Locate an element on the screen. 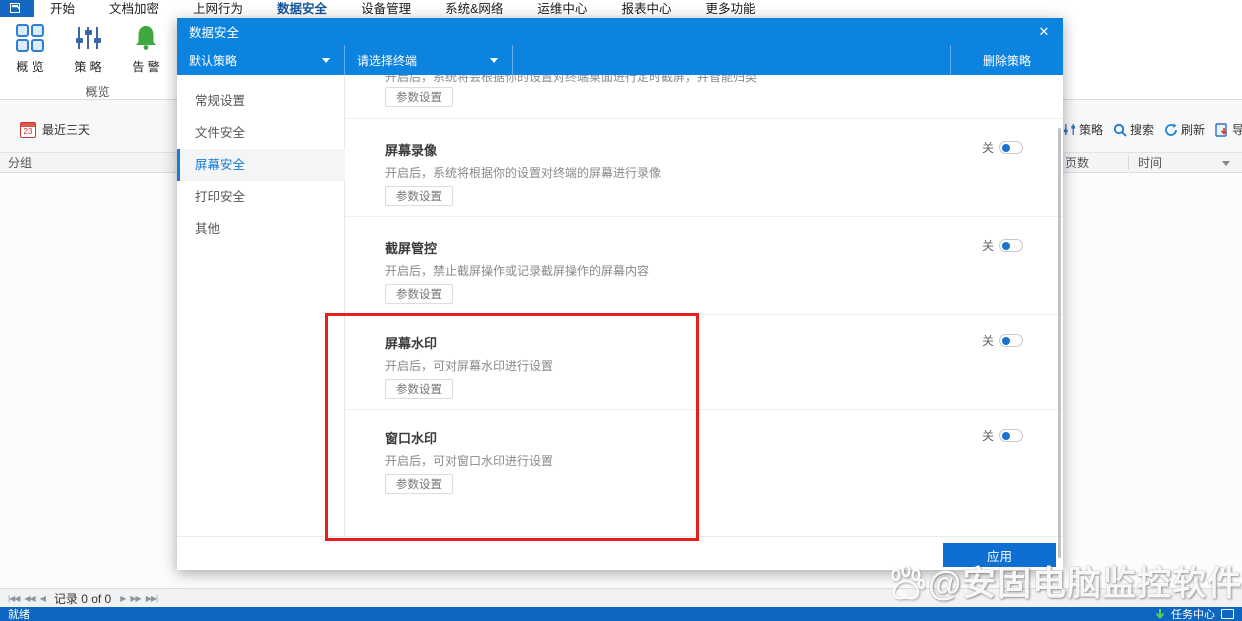 This screenshot has width=1242, height=621. tool-label: 告 警 is located at coordinates (146, 67).